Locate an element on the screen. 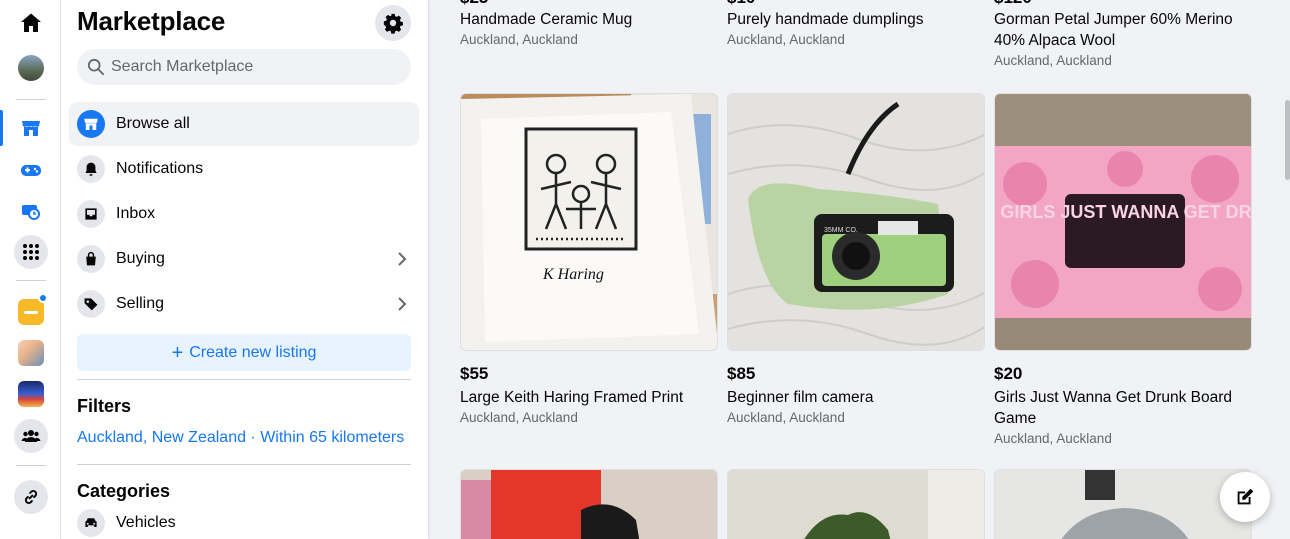  settings-button is located at coordinates (393, 23).